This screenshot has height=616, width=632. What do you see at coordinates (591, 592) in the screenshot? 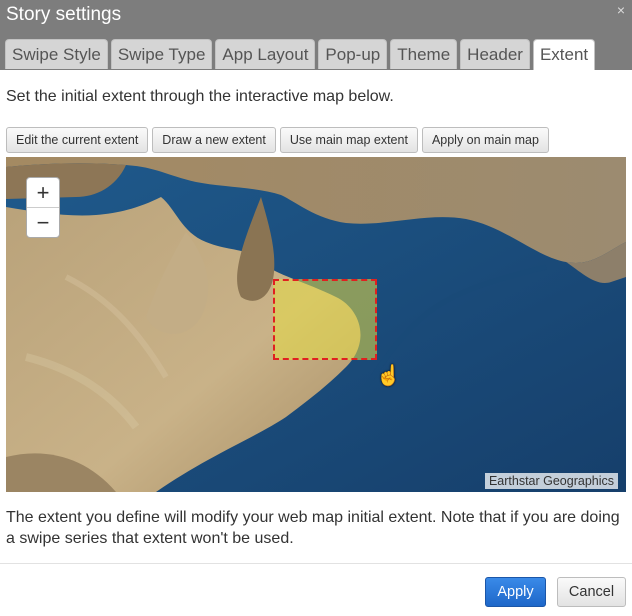
I see `cancel-button: Cancel` at bounding box center [591, 592].